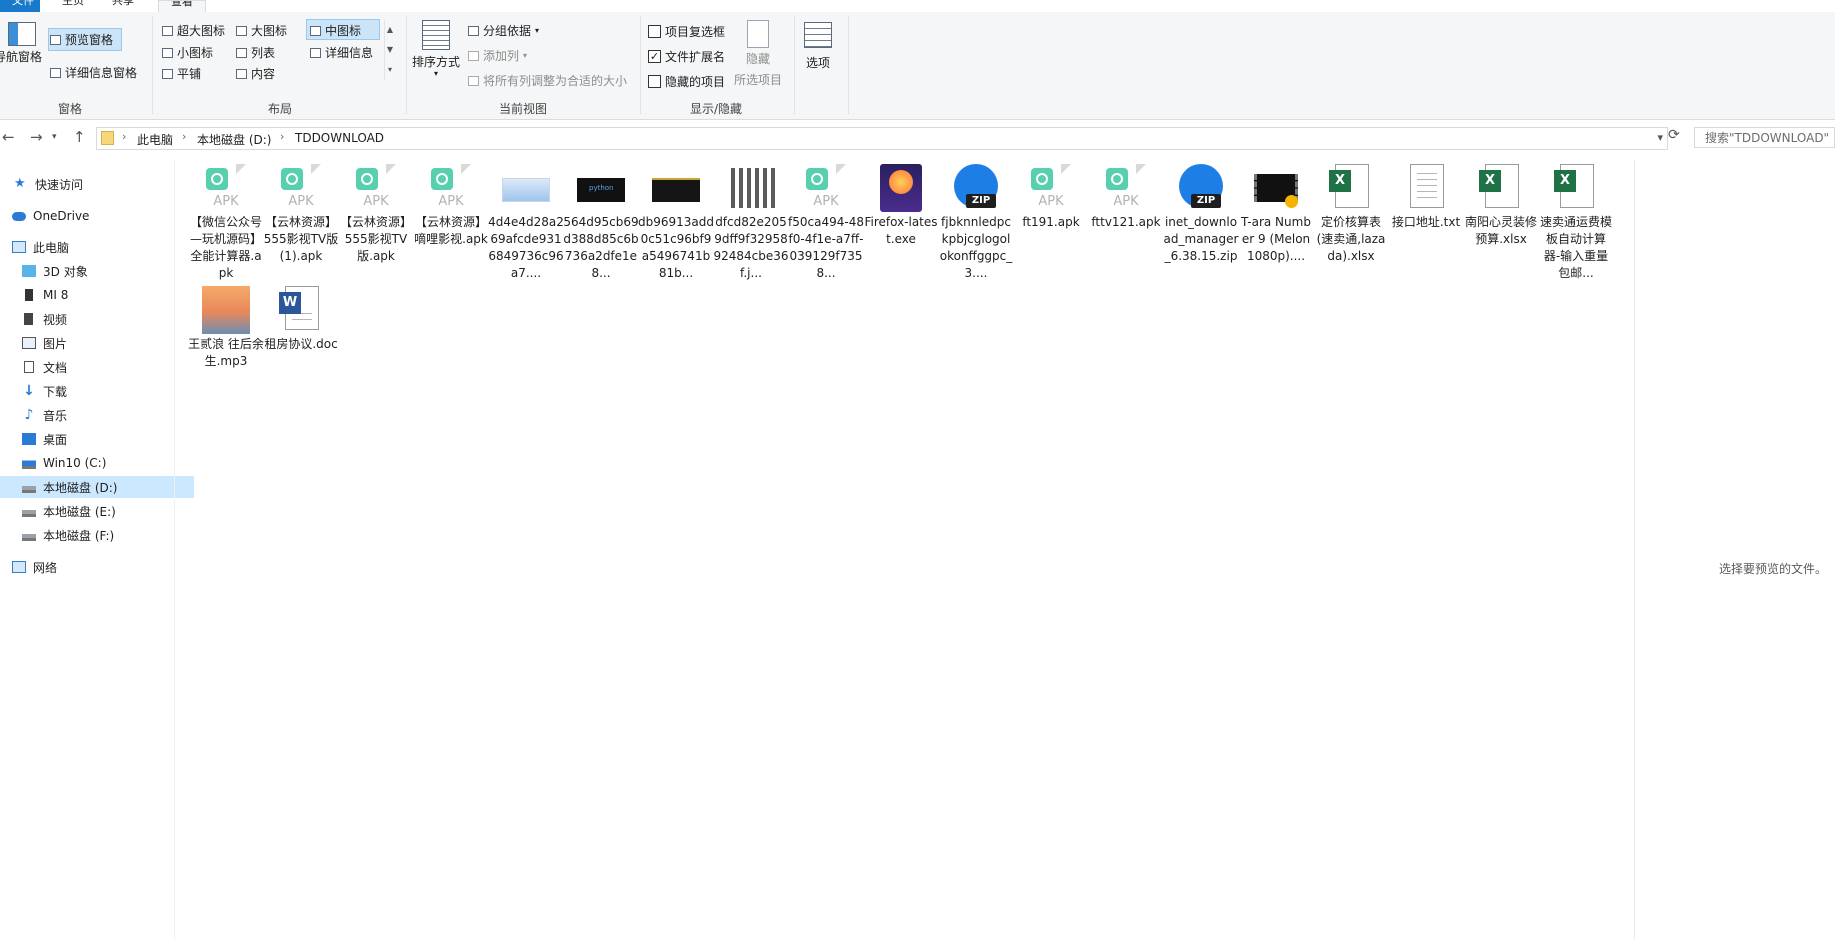  What do you see at coordinates (92, 216) in the screenshot?
I see `nav-onedrive: OneDrive` at bounding box center [92, 216].